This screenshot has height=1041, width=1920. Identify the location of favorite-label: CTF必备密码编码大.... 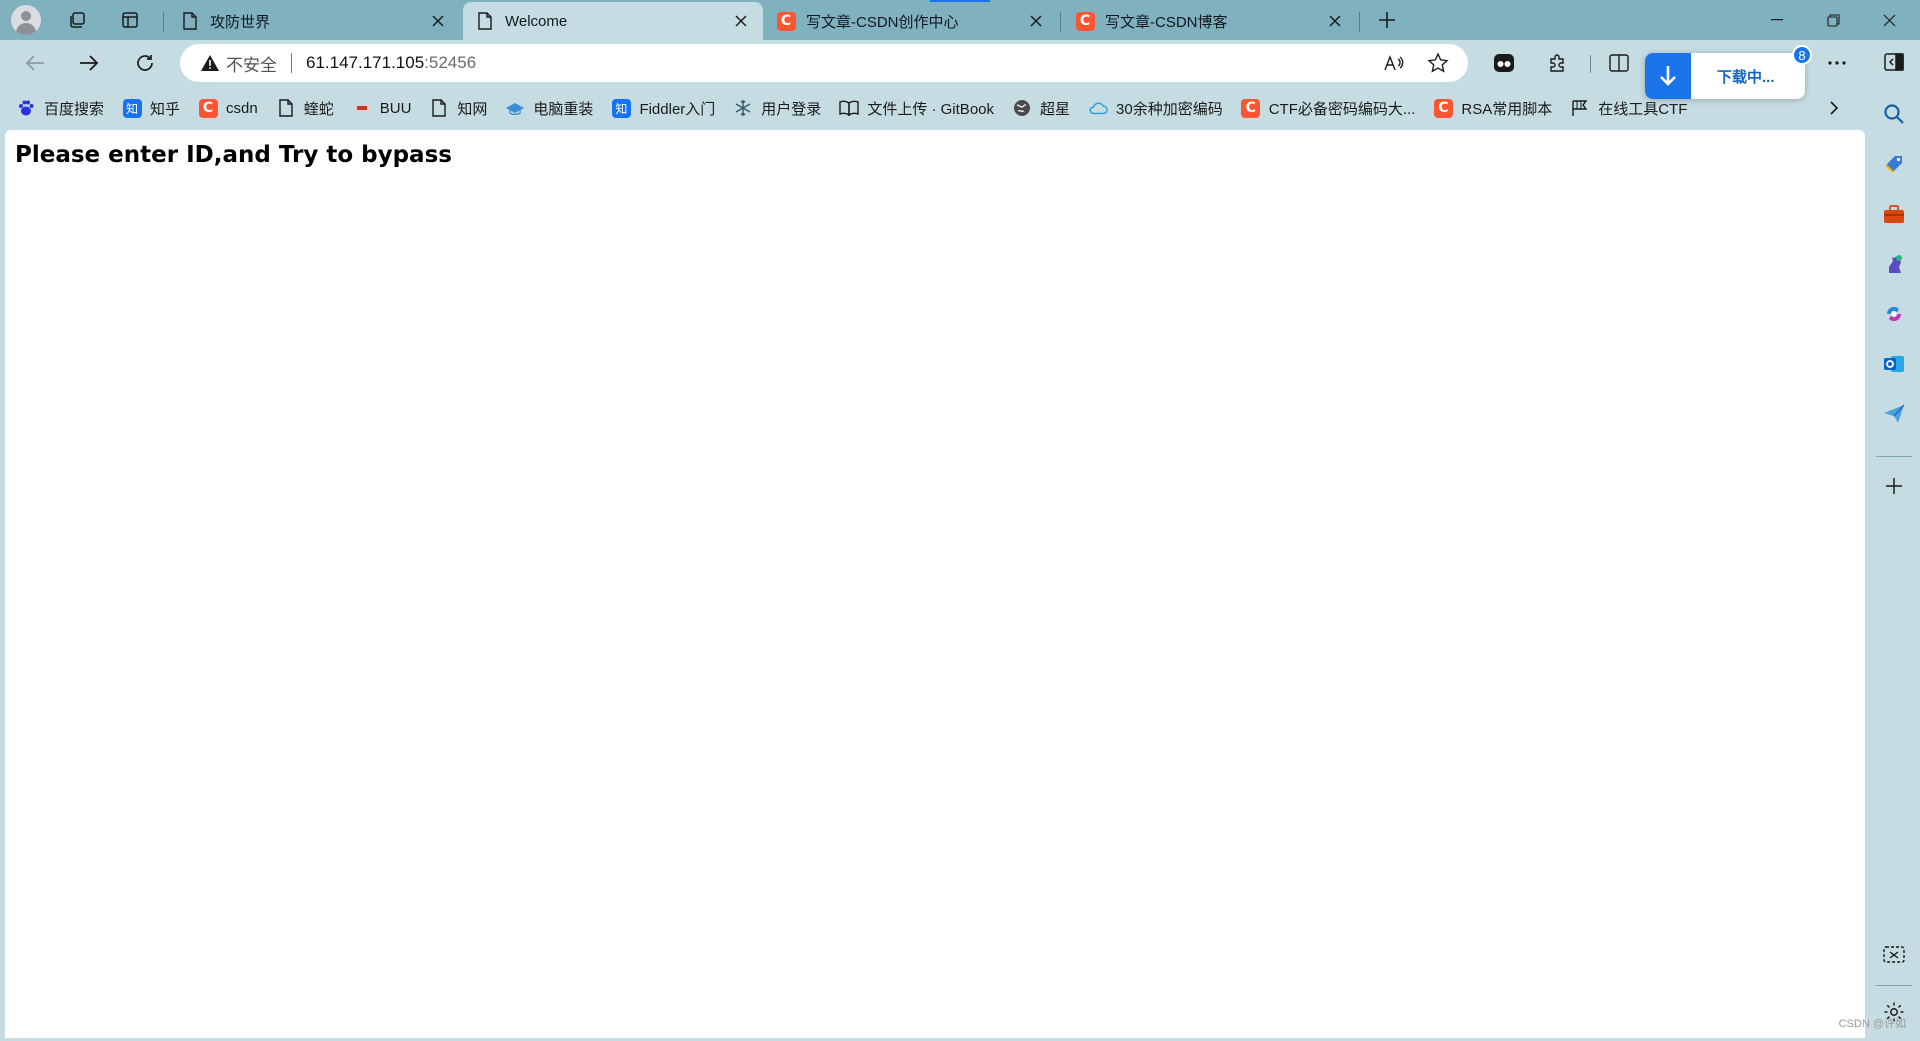
(1342, 109).